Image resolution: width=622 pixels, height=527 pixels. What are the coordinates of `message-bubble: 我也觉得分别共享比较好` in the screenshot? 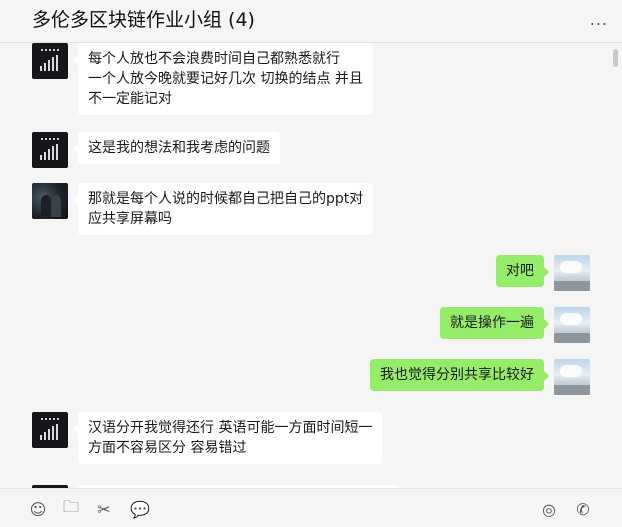 It's located at (459, 375).